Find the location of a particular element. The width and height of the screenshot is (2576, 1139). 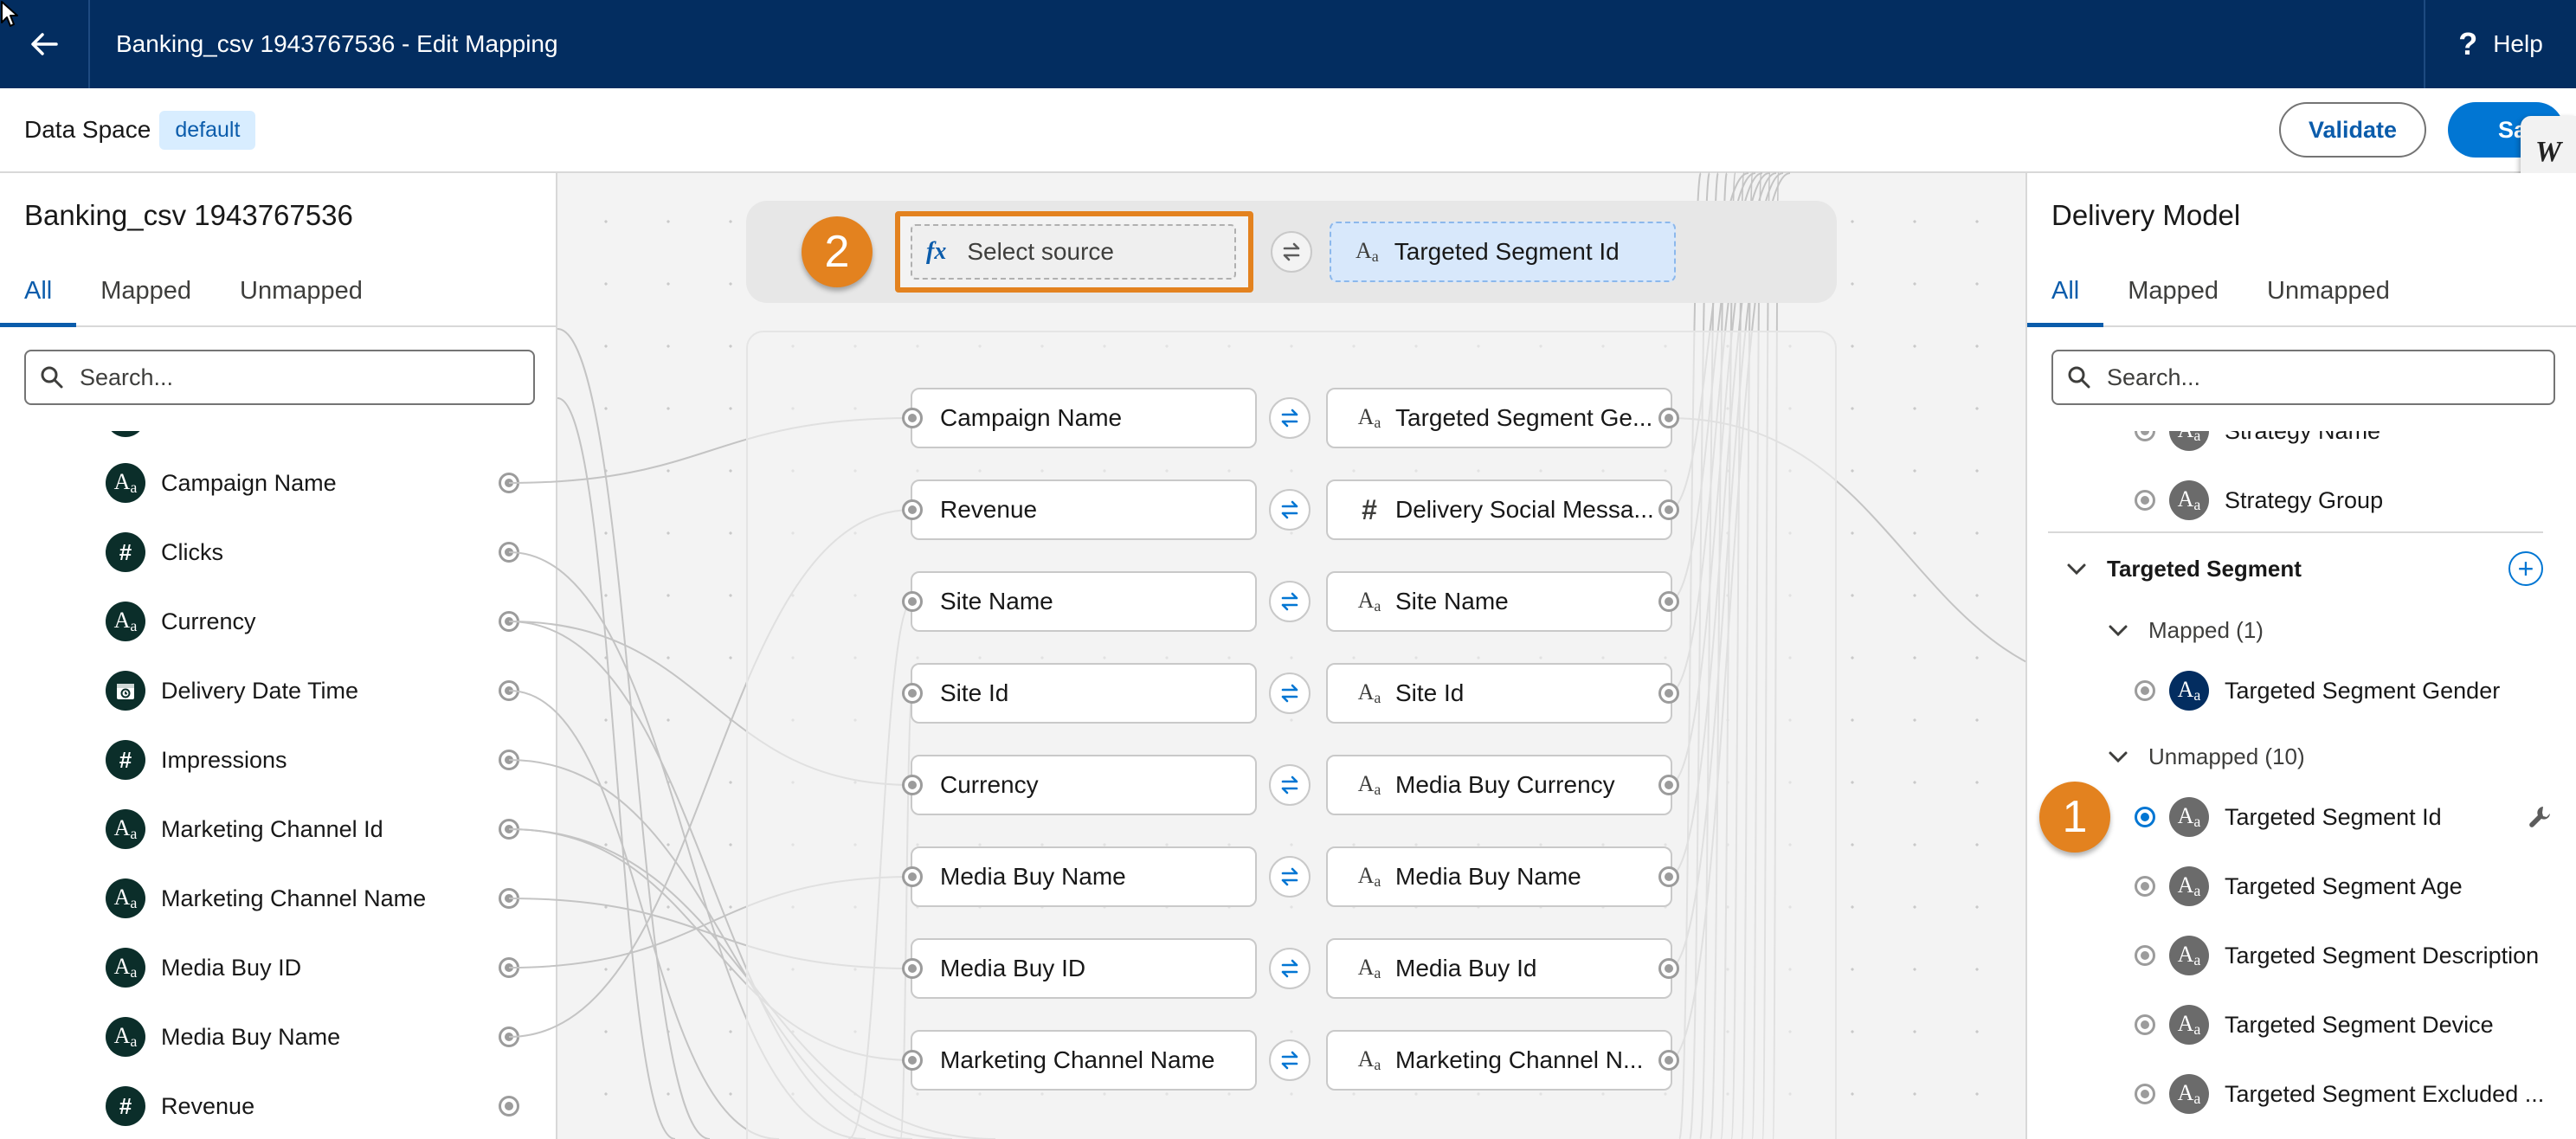

list-item: Aa Targeted Segment Age is located at coordinates (2301, 886).